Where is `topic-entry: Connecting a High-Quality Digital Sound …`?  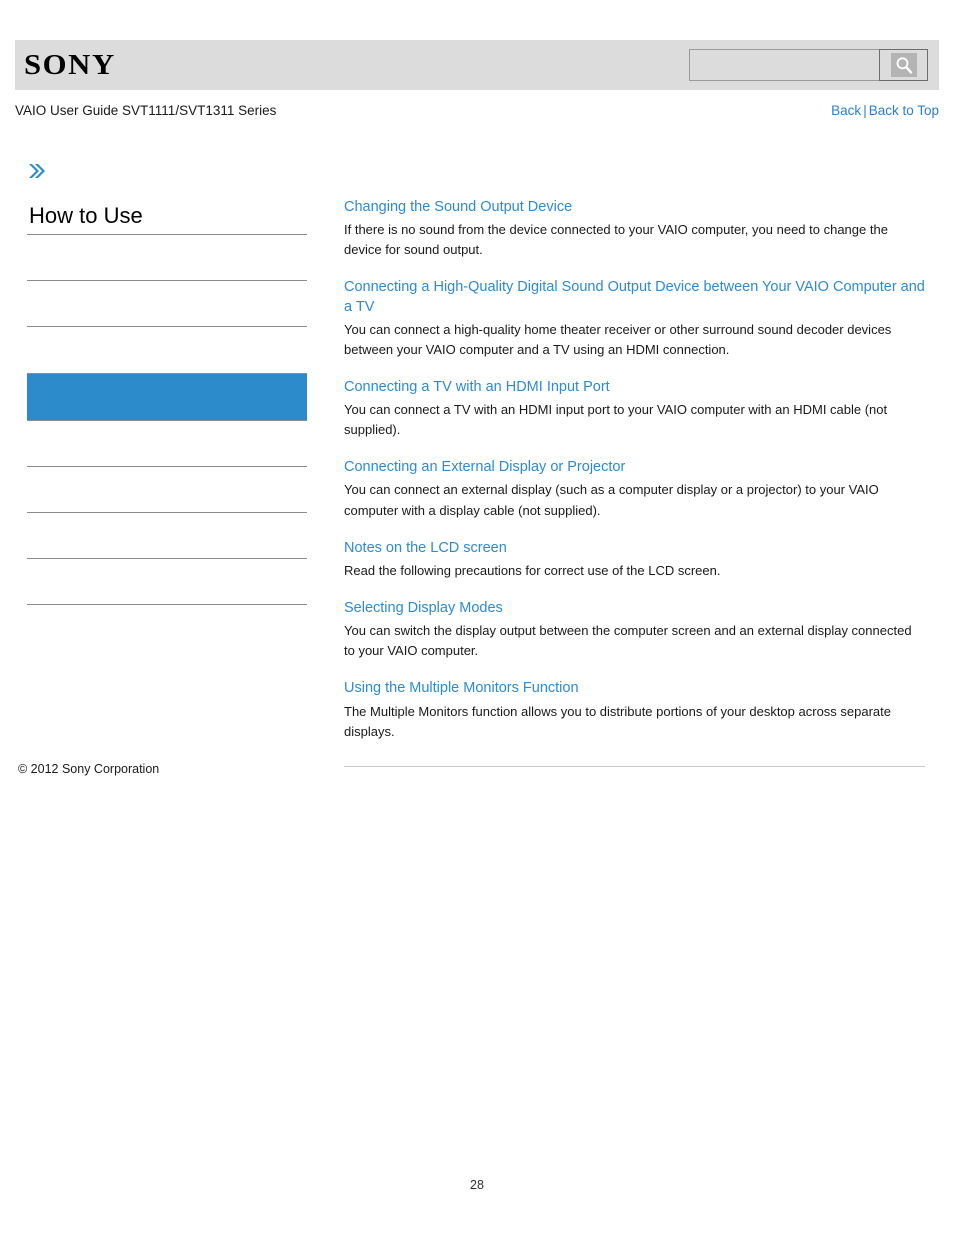
topic-entry: Connecting a High-Quality Digital Sound … is located at coordinates (634, 319).